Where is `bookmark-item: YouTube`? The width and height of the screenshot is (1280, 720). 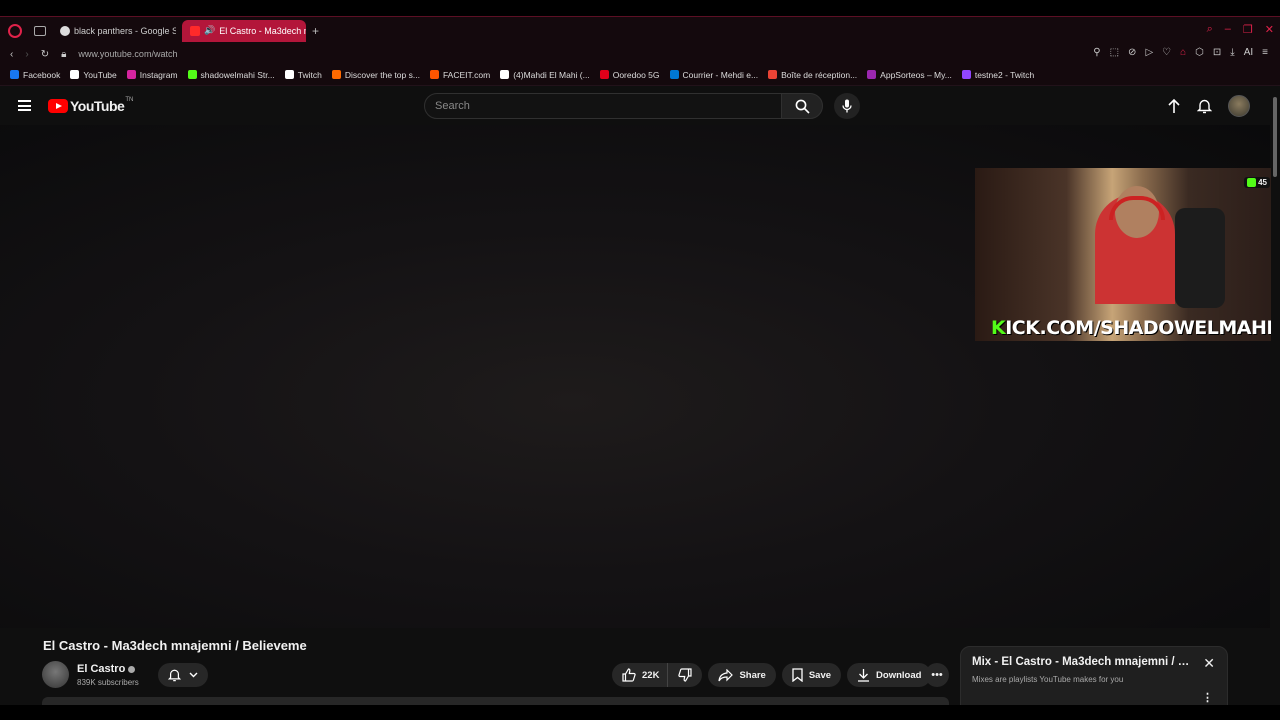 bookmark-item: YouTube is located at coordinates (93, 74).